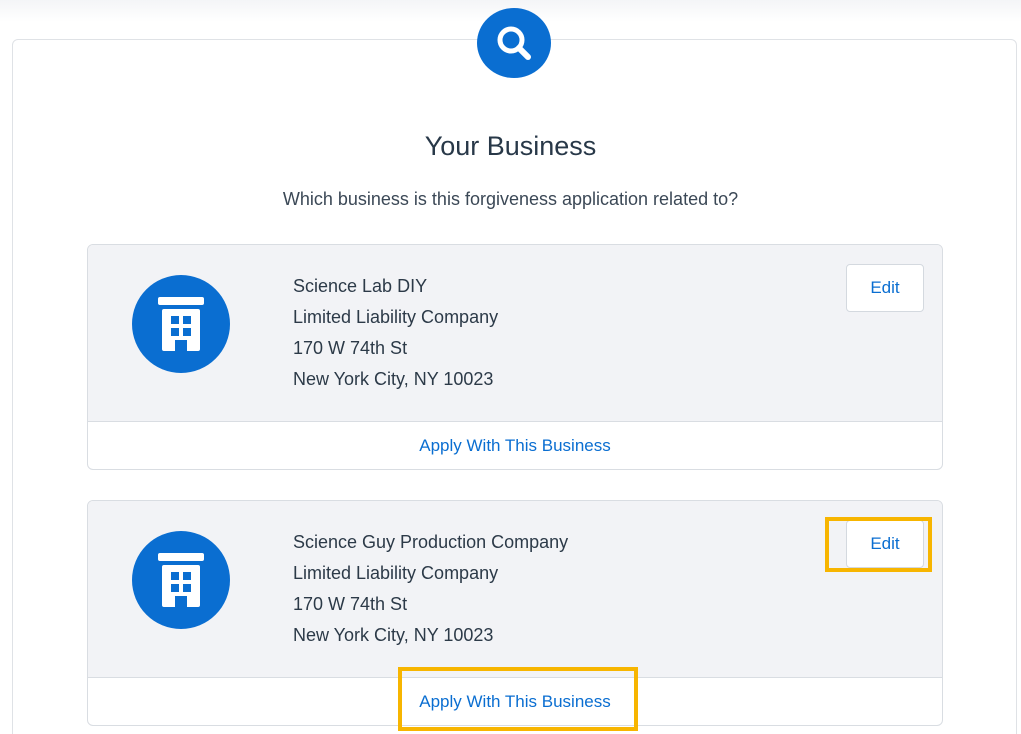  Describe the element at coordinates (510, 146) in the screenshot. I see `page-title: Your Business` at that location.